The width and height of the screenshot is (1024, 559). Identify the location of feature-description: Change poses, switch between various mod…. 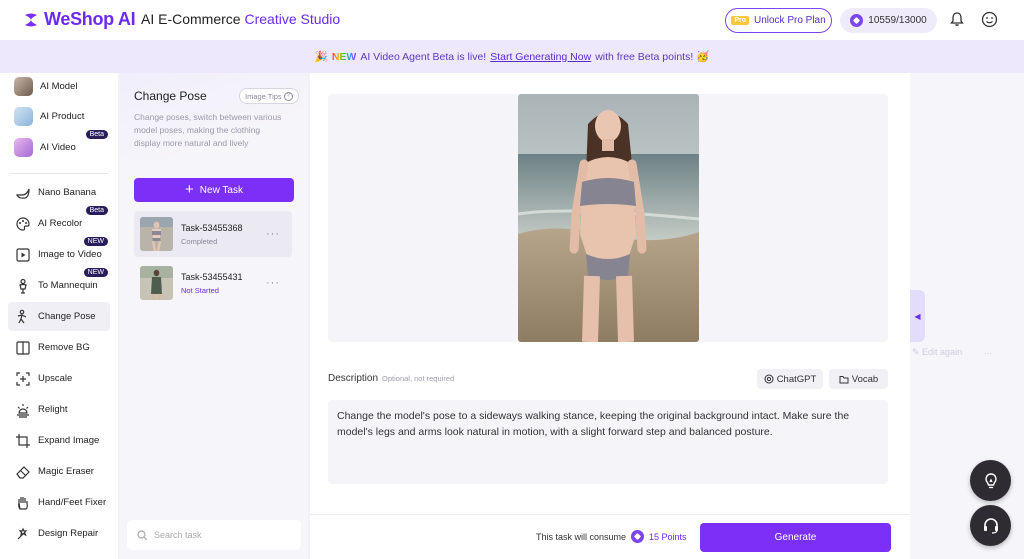
(208, 130).